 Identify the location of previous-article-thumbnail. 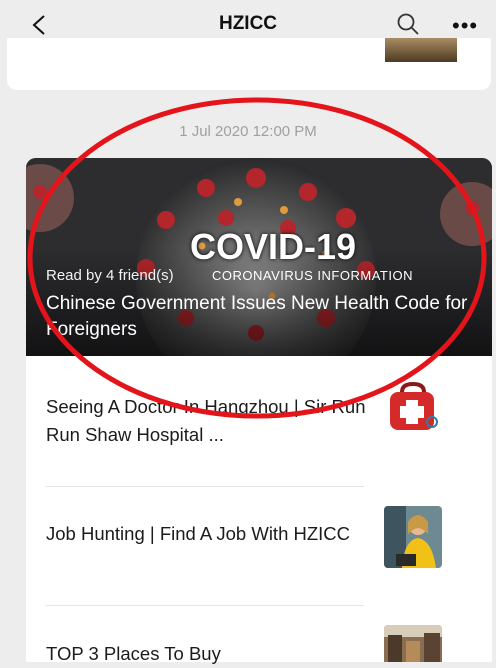
(421, 50).